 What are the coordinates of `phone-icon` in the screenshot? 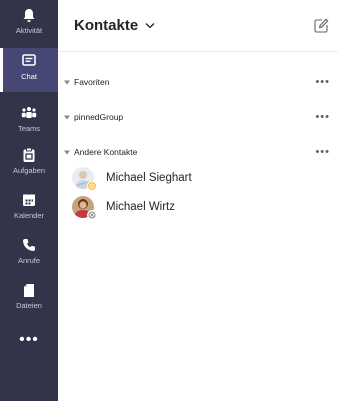 It's located at (29, 245).